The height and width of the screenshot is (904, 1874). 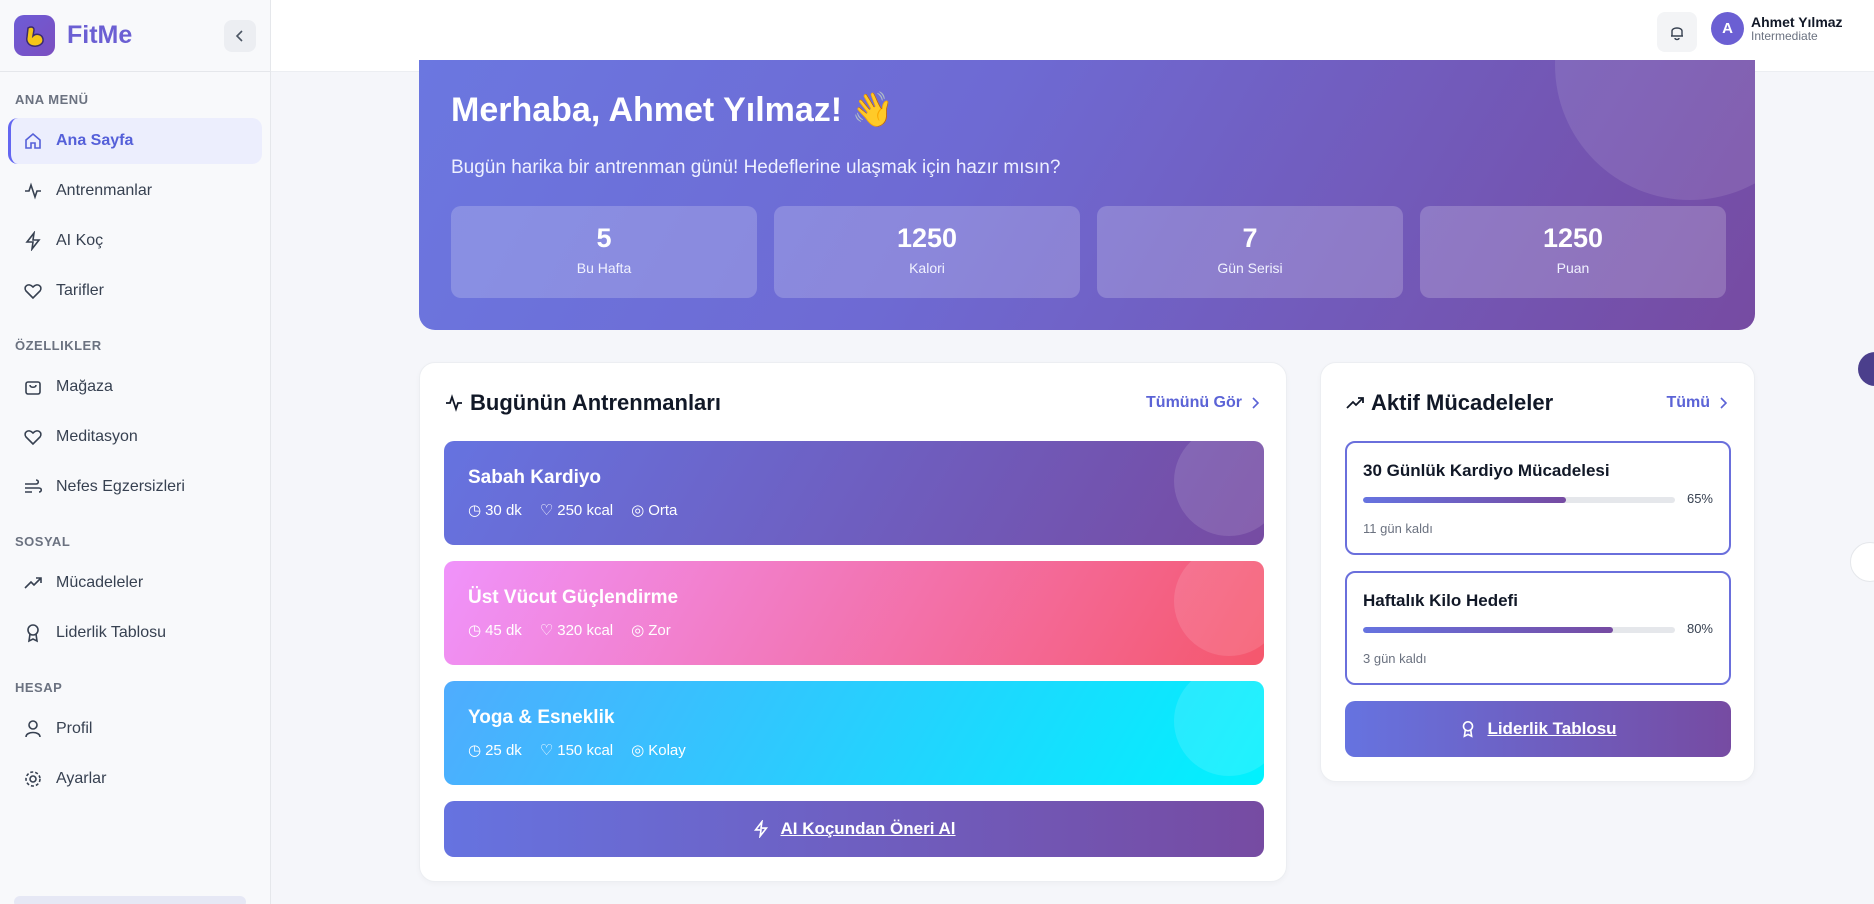 I want to click on shopping-bag-icon, so click(x=33, y=387).